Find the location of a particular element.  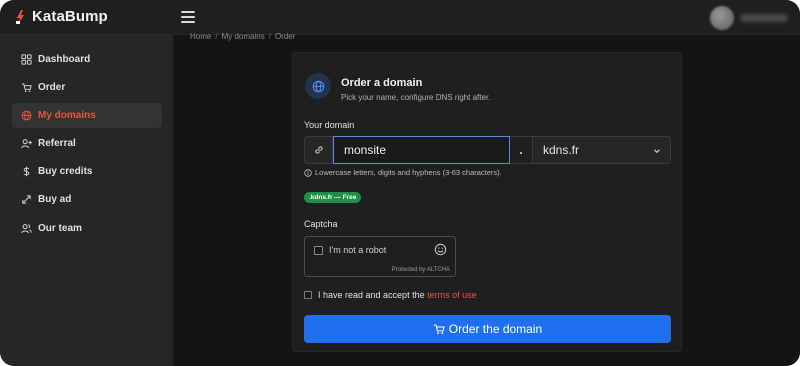

user-menu is located at coordinates (749, 18).